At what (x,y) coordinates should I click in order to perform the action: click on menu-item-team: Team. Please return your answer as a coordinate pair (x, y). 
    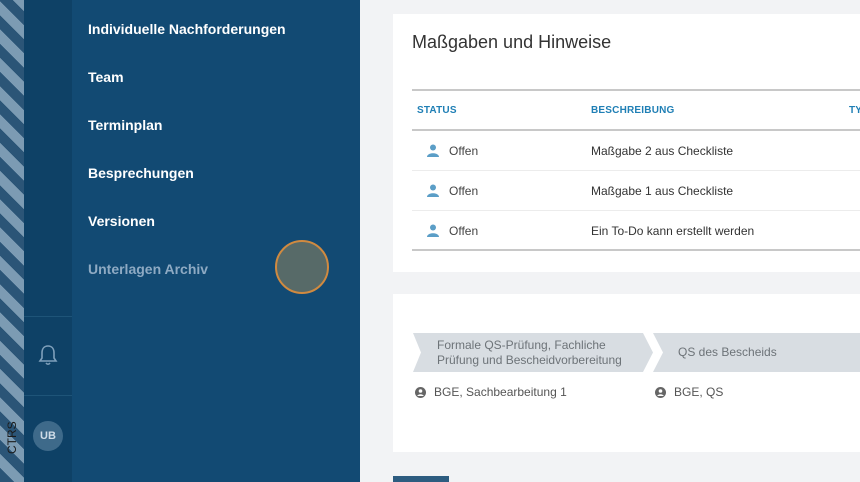
    Looking at the image, I should click on (106, 79).